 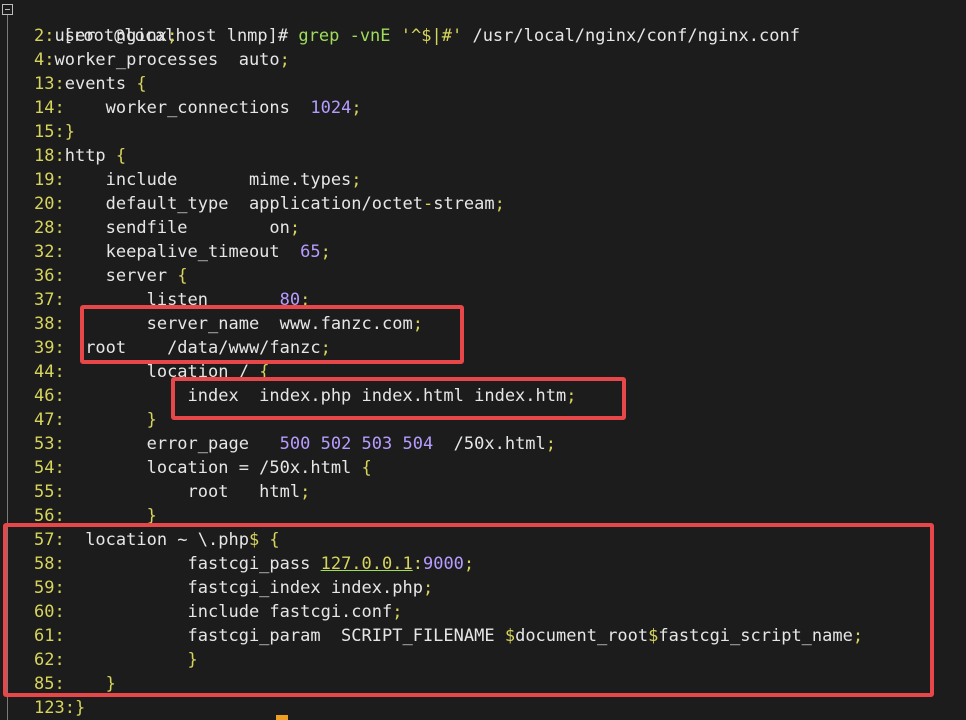 What do you see at coordinates (49, 108) in the screenshot?
I see `line-number: 14:` at bounding box center [49, 108].